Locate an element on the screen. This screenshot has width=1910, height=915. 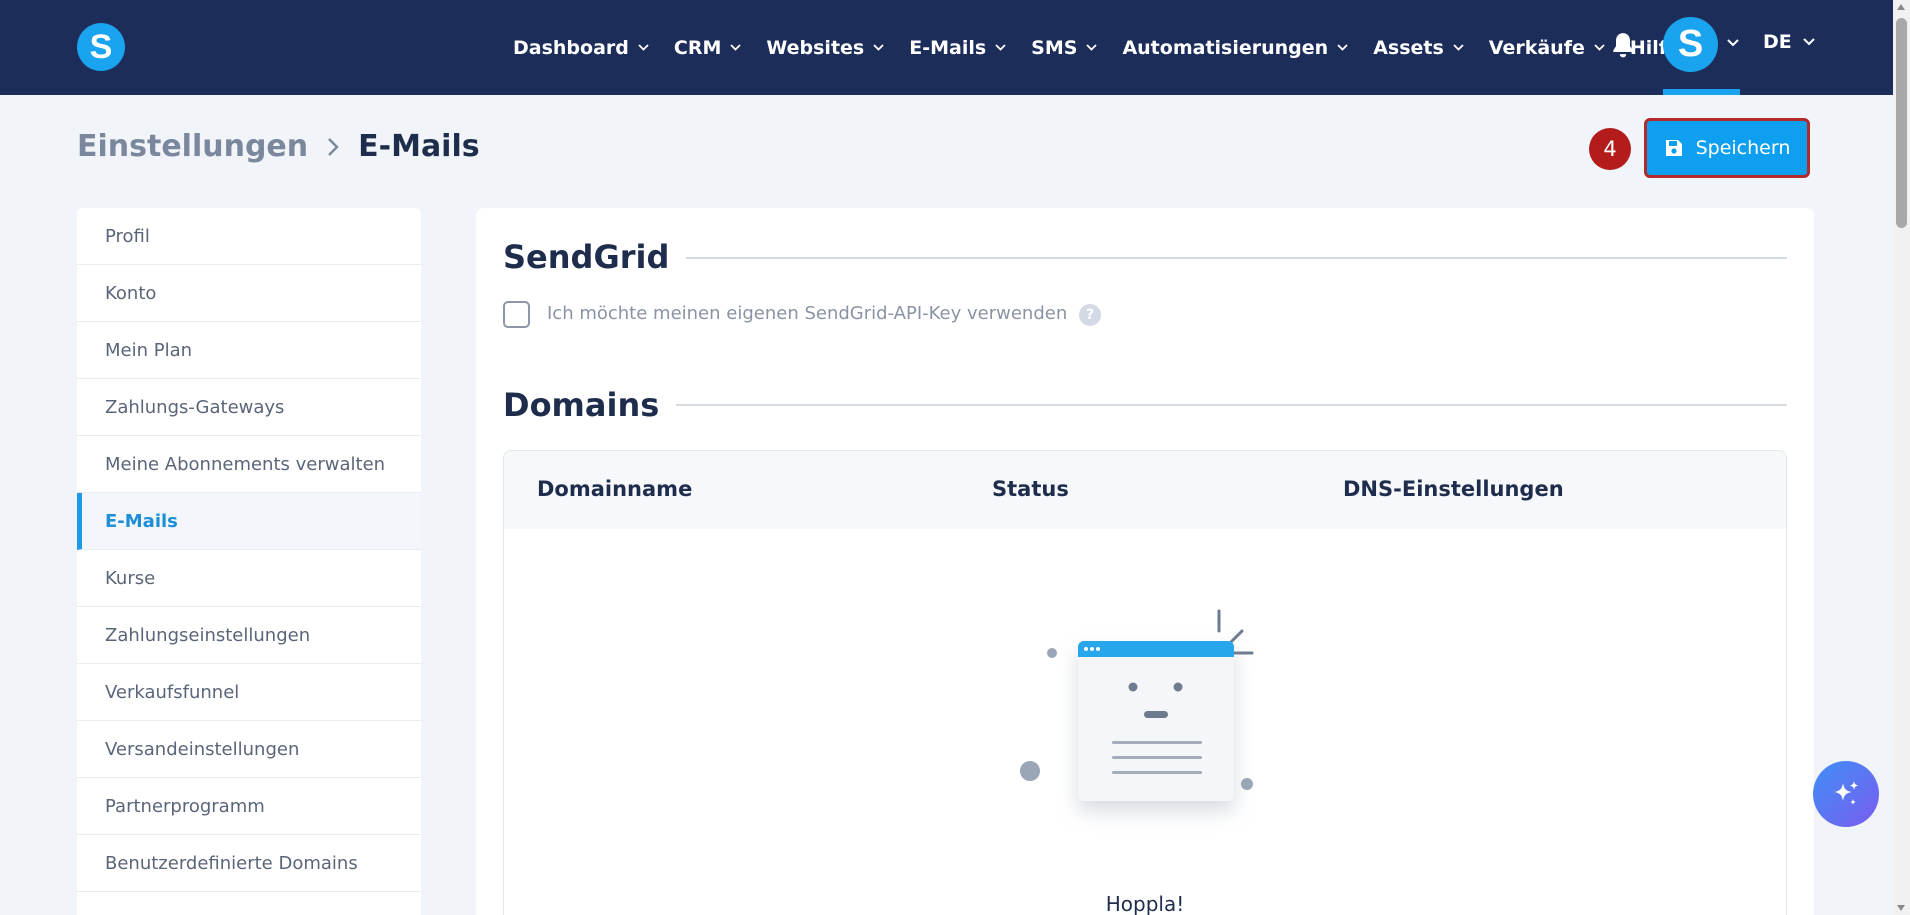
nav-item-automatisierungen: Automatisierungen is located at coordinates (1235, 48).